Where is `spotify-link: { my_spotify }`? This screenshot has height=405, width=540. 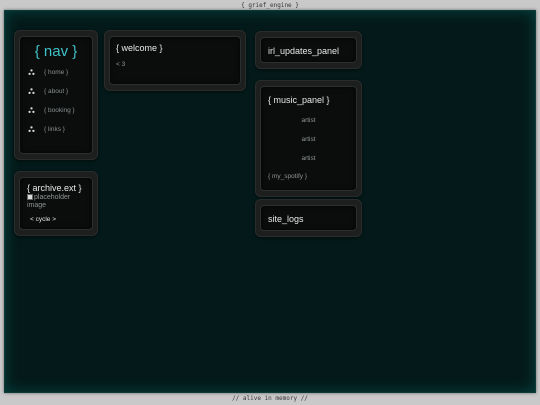 spotify-link: { my_spotify } is located at coordinates (287, 176).